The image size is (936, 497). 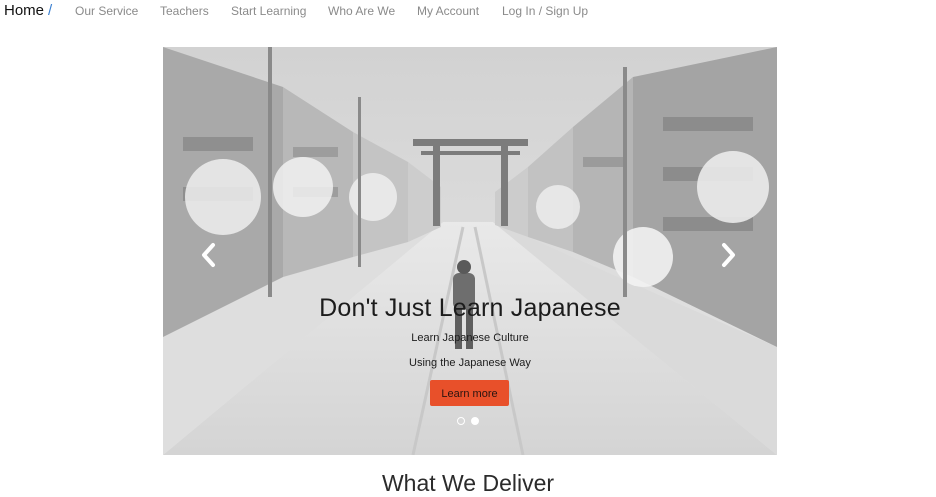 I want to click on nav-item-my-account: My Account, so click(x=448, y=11).